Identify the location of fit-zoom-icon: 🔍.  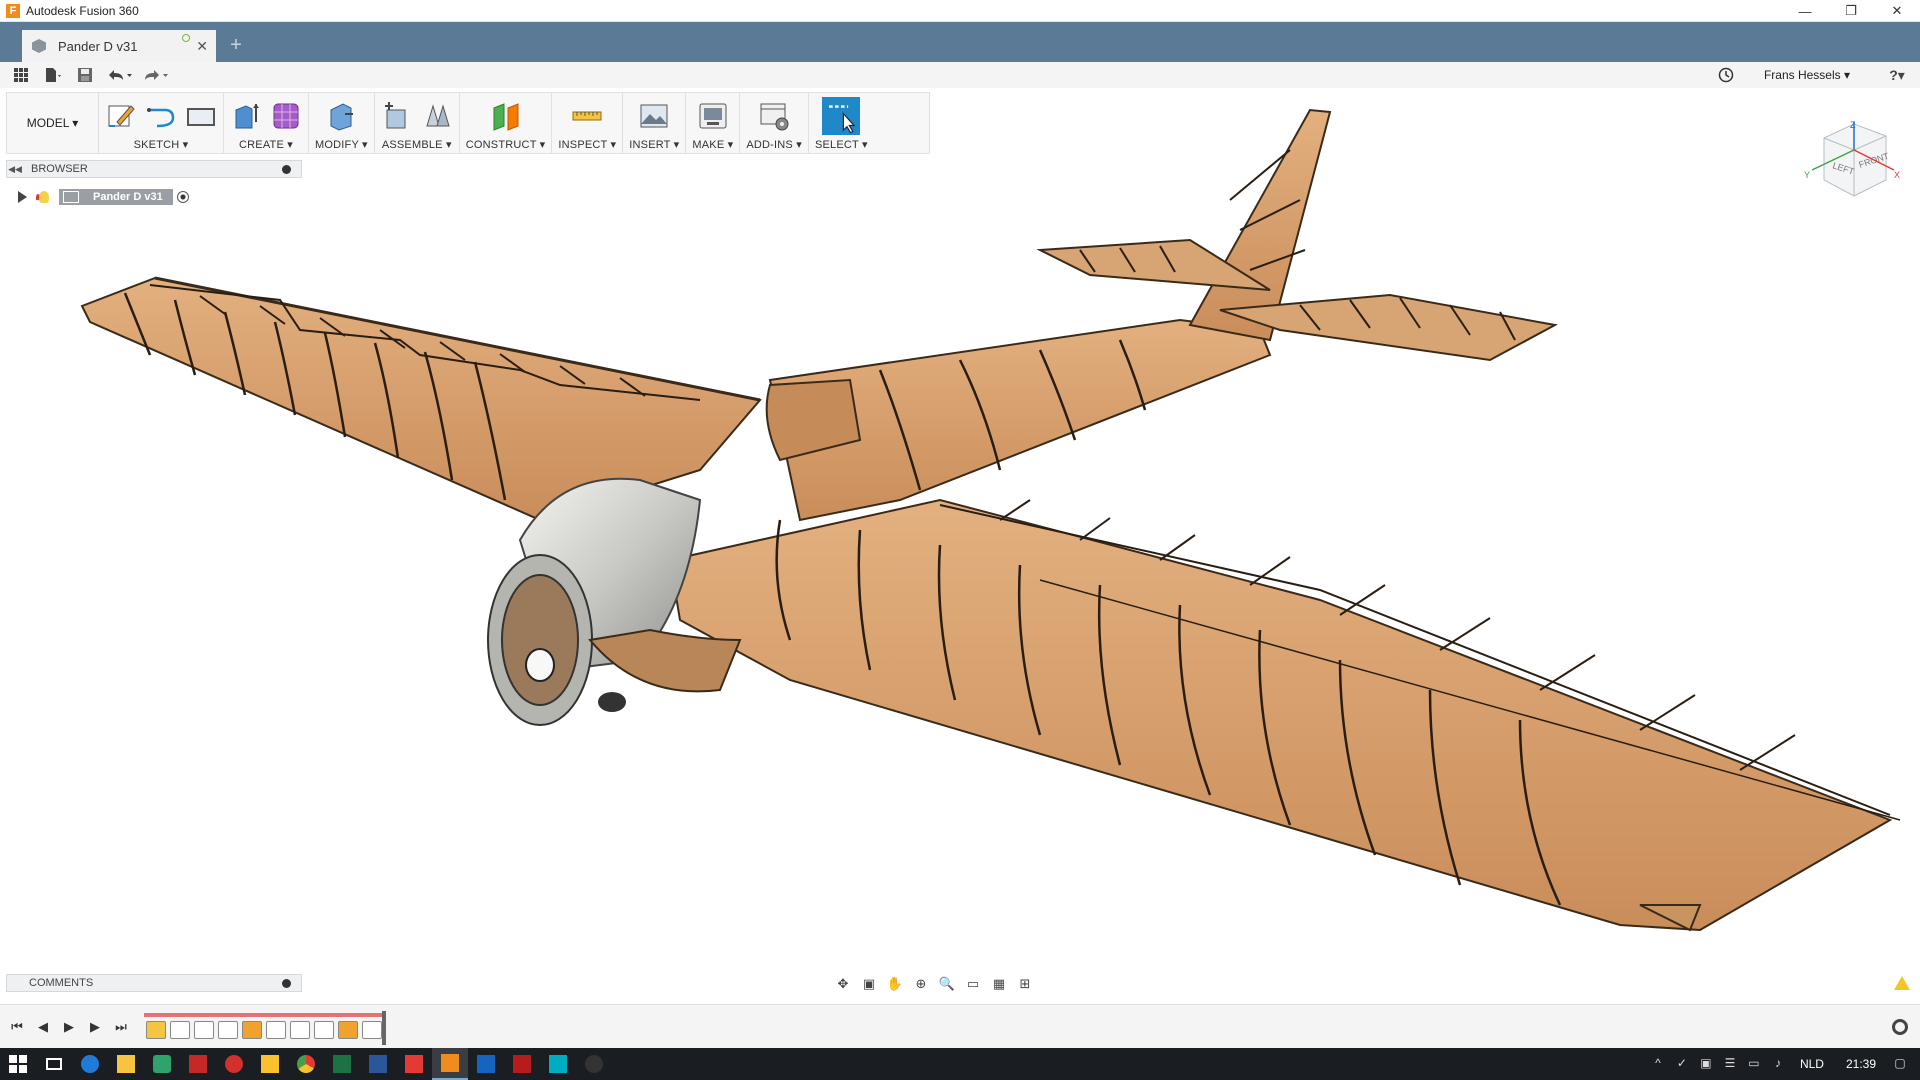
(947, 984).